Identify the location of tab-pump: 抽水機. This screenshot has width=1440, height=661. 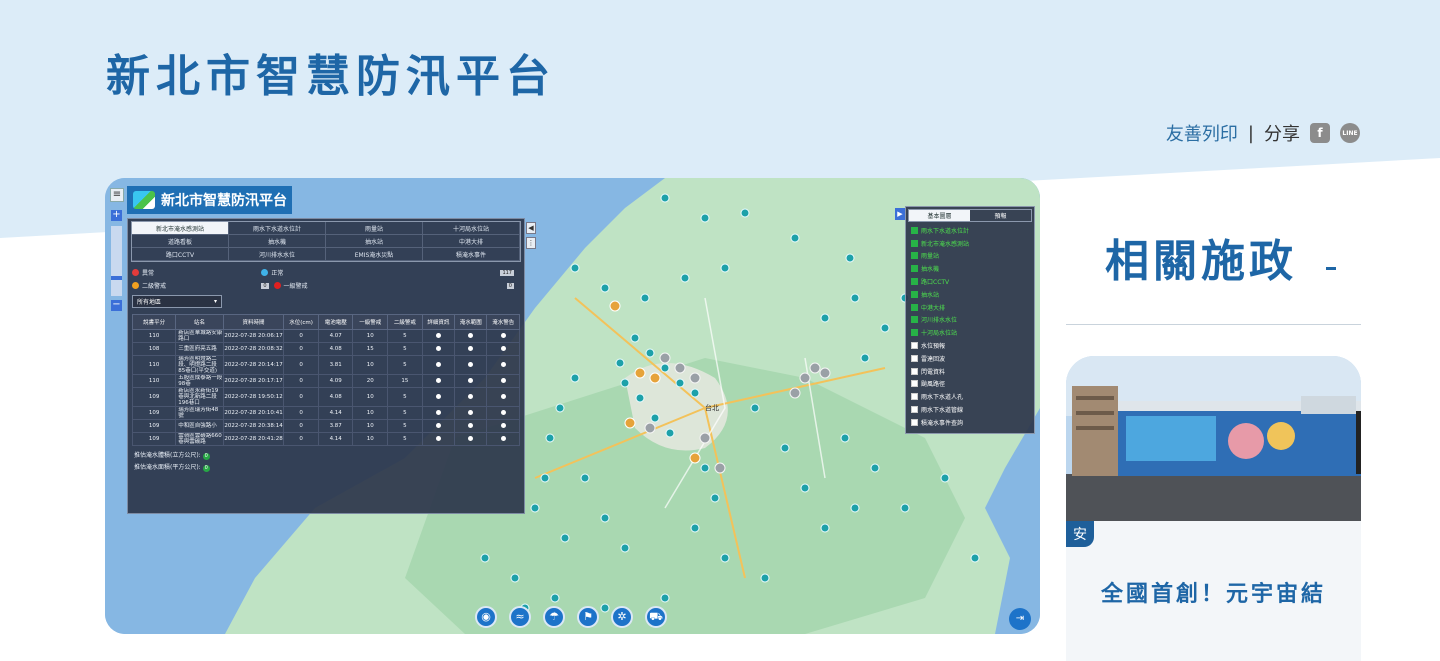
(277, 241).